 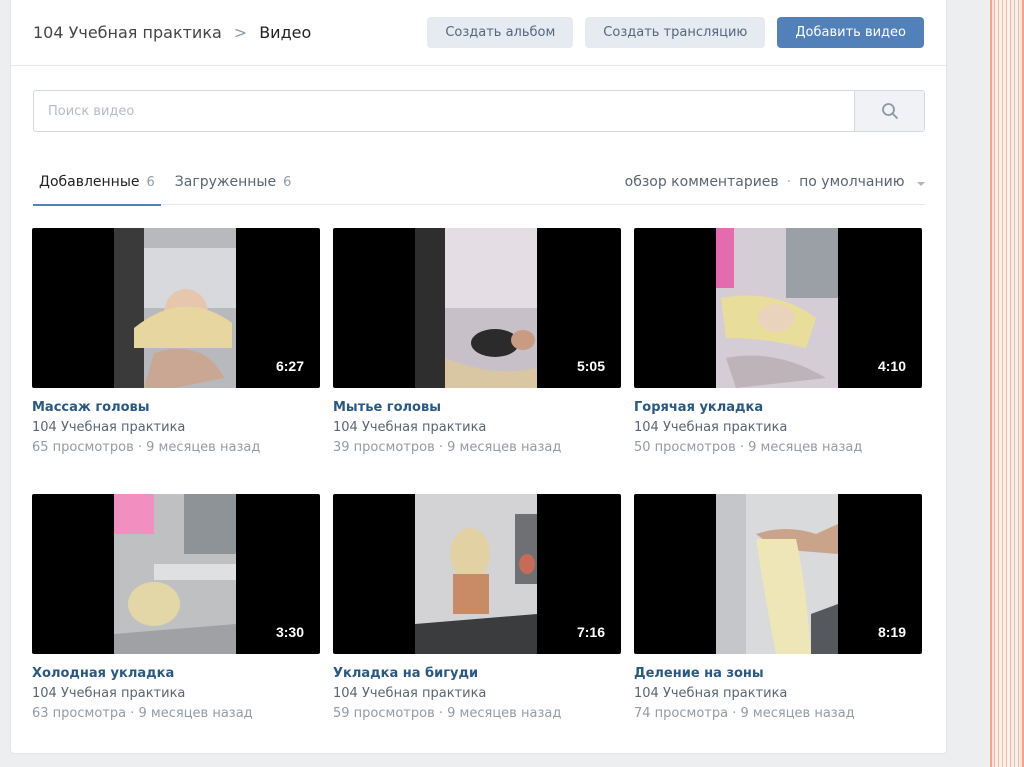 I want to click on breadcrumb-group-link: 104 Учебная практика, so click(x=127, y=32).